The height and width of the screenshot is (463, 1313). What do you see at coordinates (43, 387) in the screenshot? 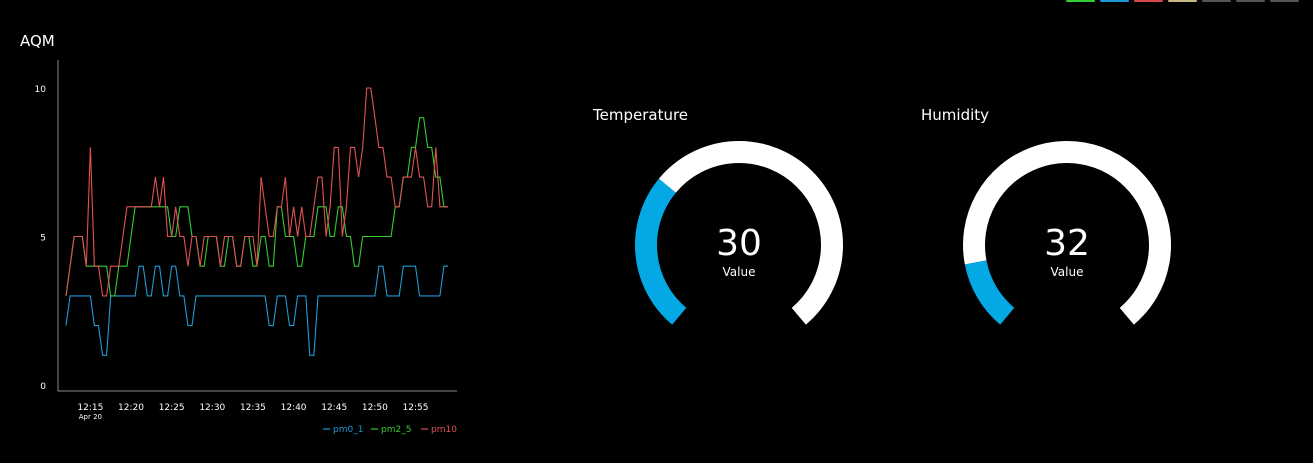
I see `y-tick-label: 0` at bounding box center [43, 387].